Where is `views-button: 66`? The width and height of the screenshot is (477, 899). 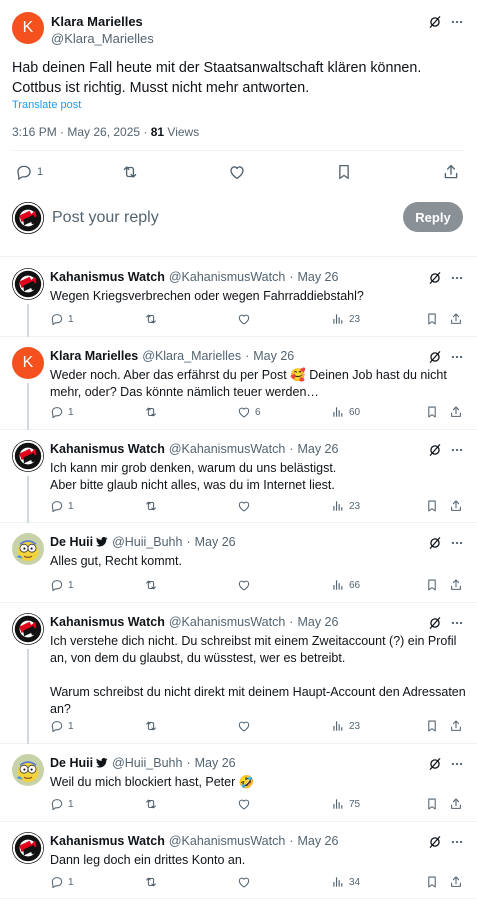
views-button: 66 is located at coordinates (345, 585).